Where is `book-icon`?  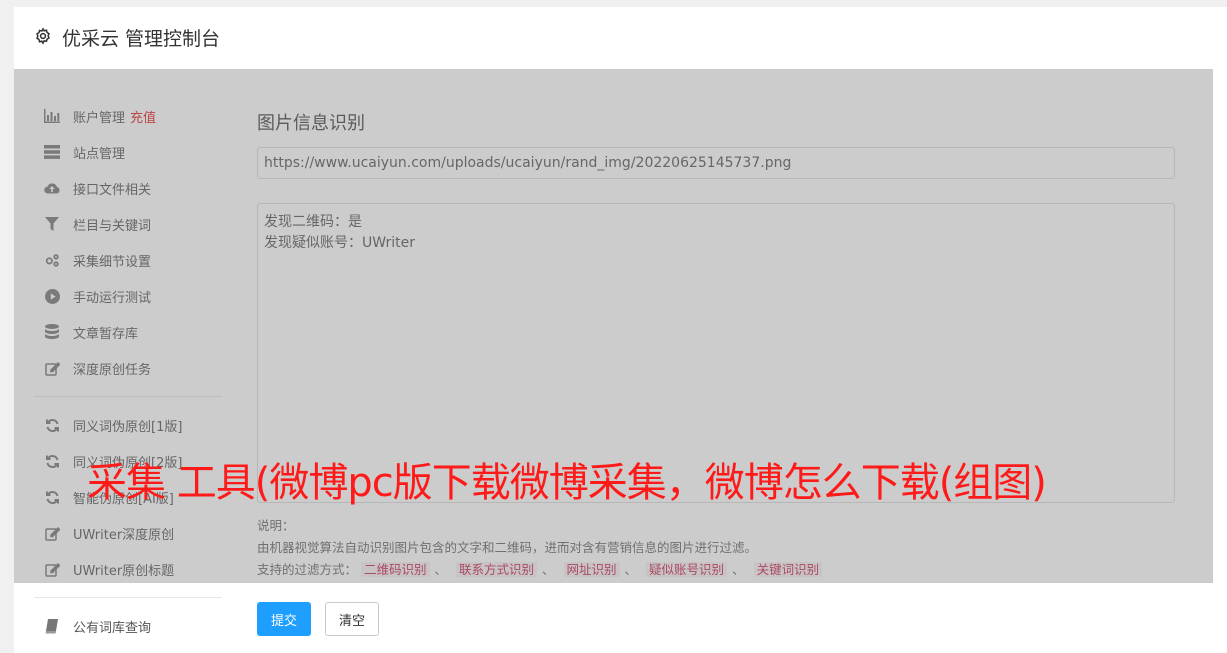 book-icon is located at coordinates (52, 626).